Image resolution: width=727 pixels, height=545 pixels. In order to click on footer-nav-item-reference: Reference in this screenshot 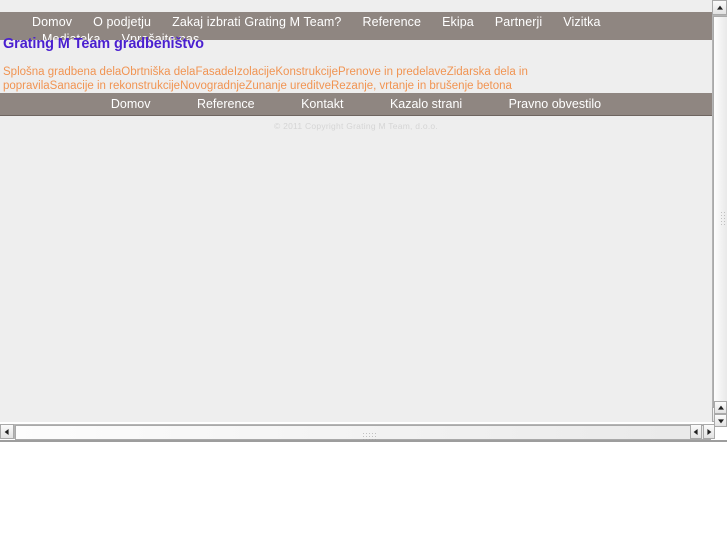, I will do `click(226, 104)`.